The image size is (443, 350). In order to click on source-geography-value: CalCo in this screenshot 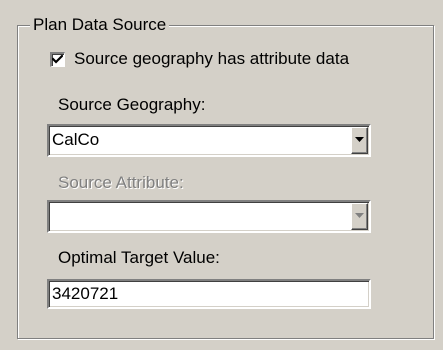, I will do `click(76, 139)`.